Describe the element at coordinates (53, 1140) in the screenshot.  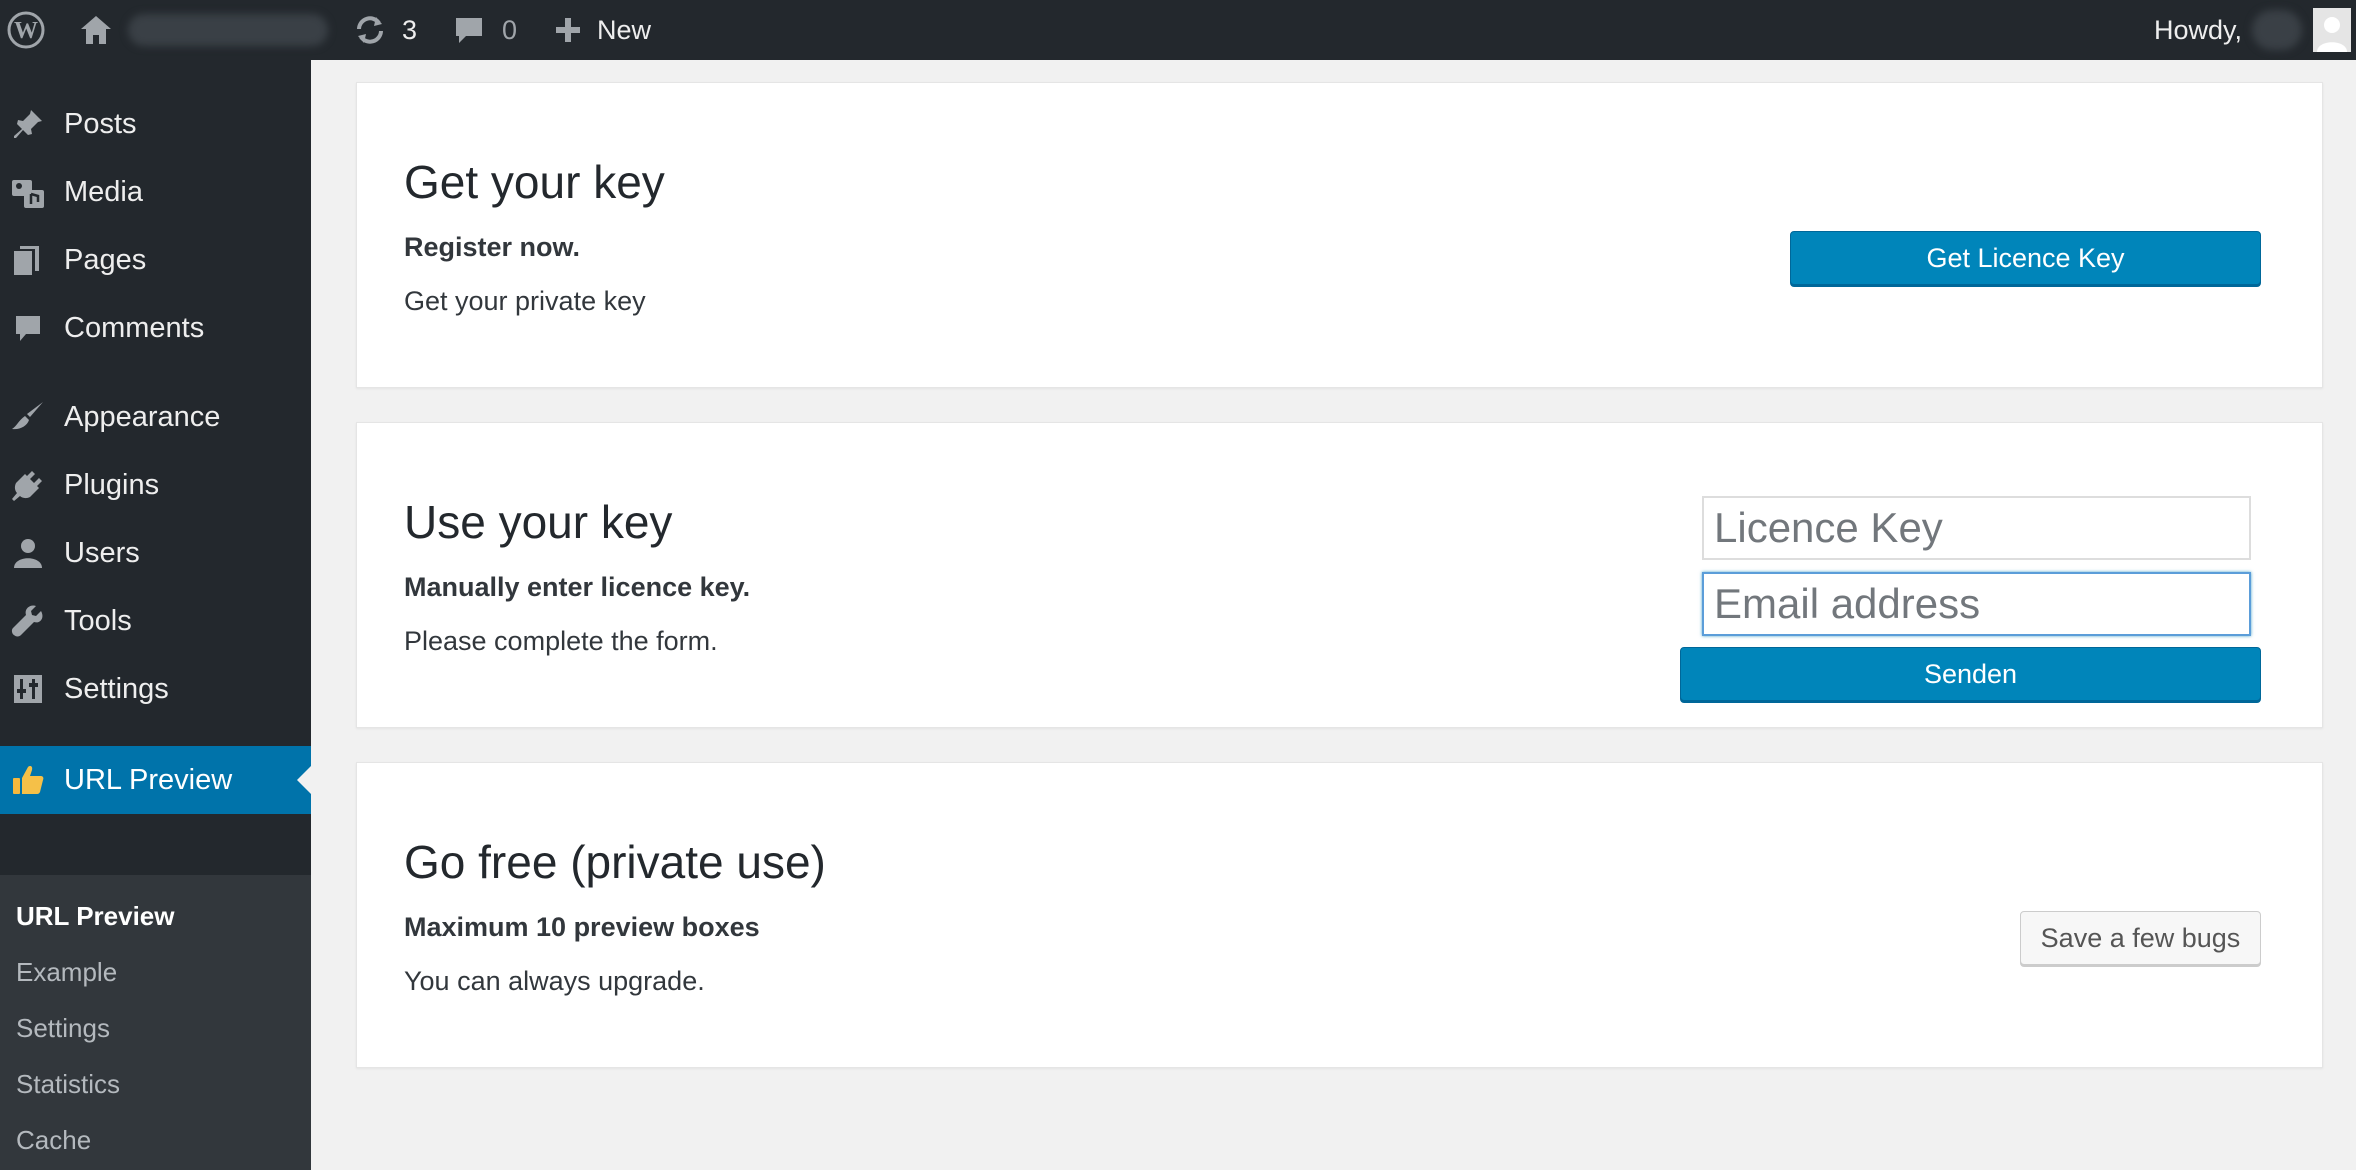
I see `submenu-item-cache: Cache` at that location.